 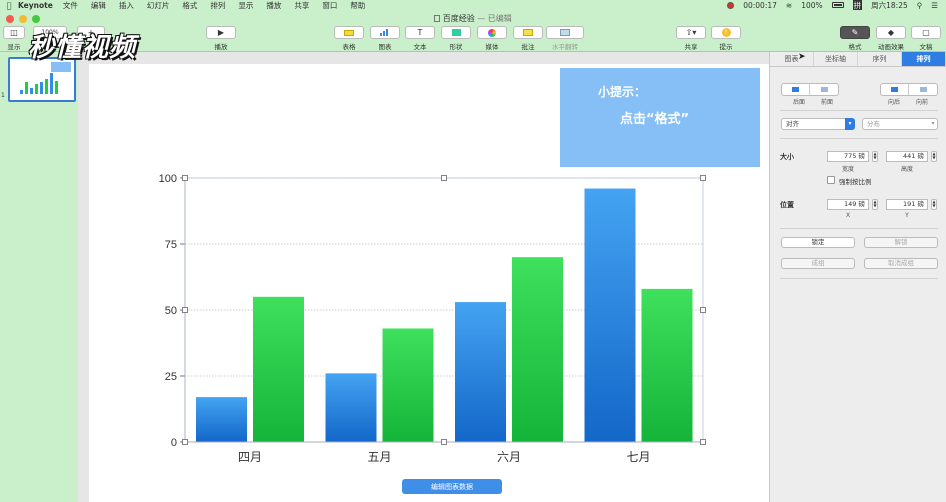 I want to click on x-position-field: 149 磅, so click(x=848, y=204).